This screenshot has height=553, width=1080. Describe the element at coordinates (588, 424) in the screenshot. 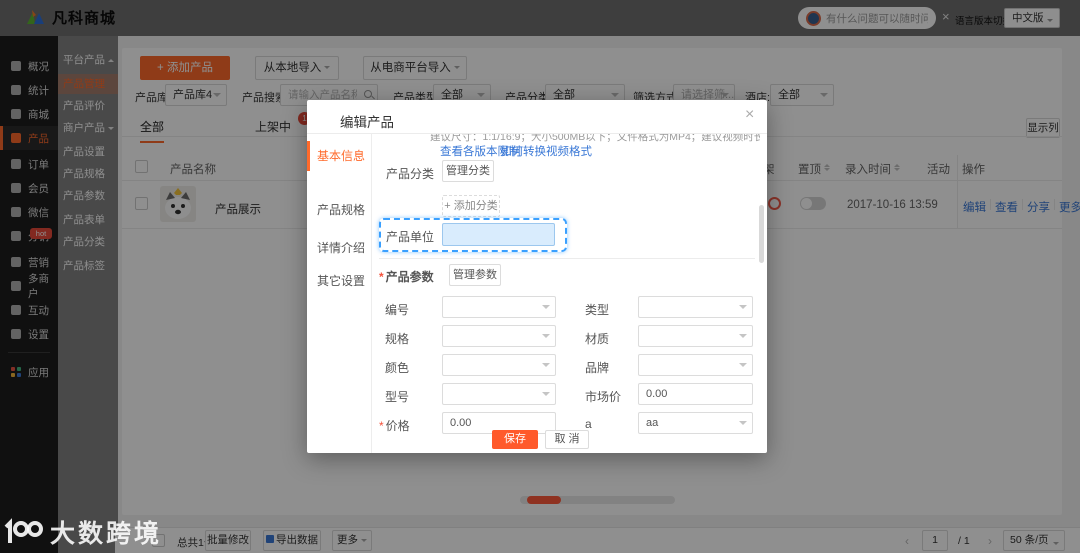

I see `field-a-label: a` at that location.